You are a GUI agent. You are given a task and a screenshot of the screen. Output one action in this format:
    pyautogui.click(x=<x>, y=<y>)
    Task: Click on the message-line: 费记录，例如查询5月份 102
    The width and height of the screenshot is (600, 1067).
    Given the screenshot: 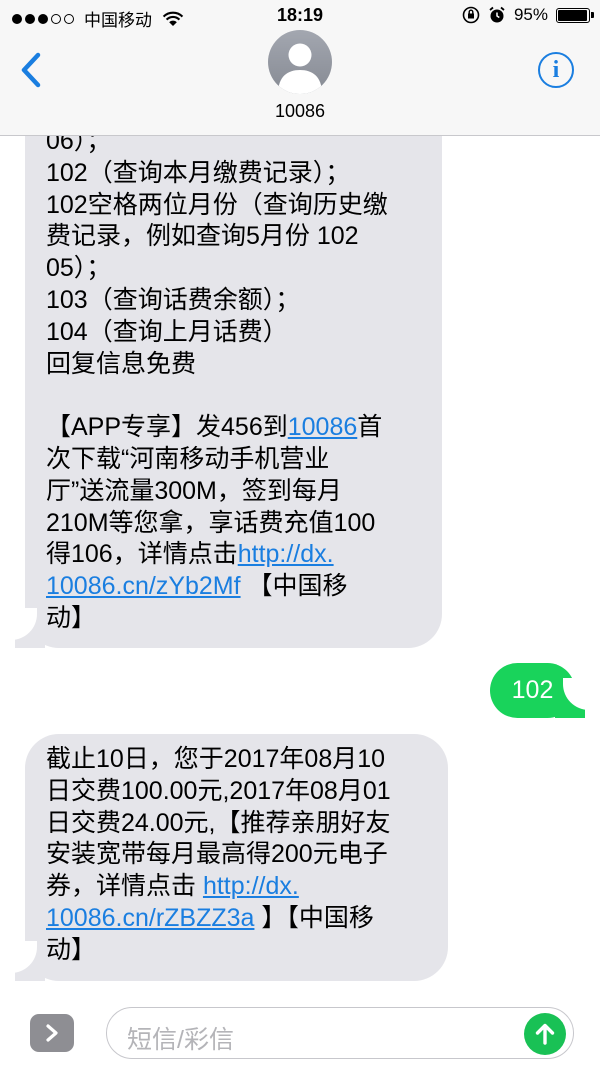 What is the action you would take?
    pyautogui.click(x=202, y=236)
    